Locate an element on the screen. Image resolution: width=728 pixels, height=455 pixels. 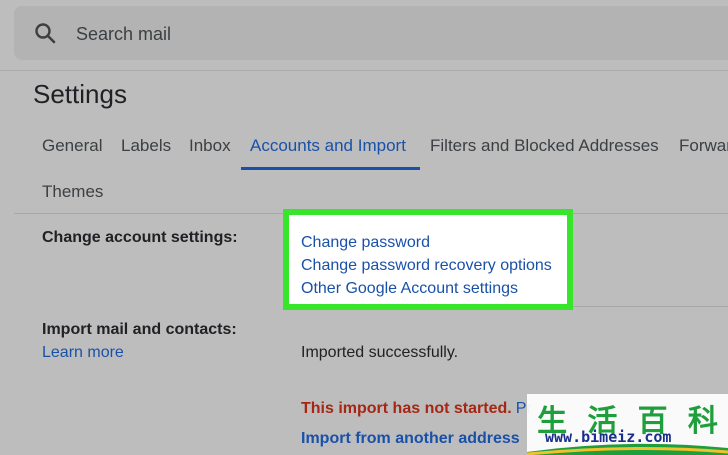
search-bar is located at coordinates (371, 34).